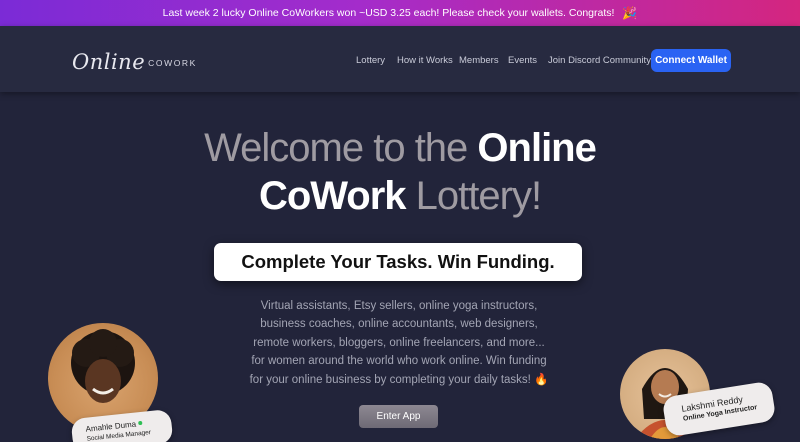 Image resolution: width=800 pixels, height=442 pixels. I want to click on hero-title-part: Lottery!, so click(473, 196).